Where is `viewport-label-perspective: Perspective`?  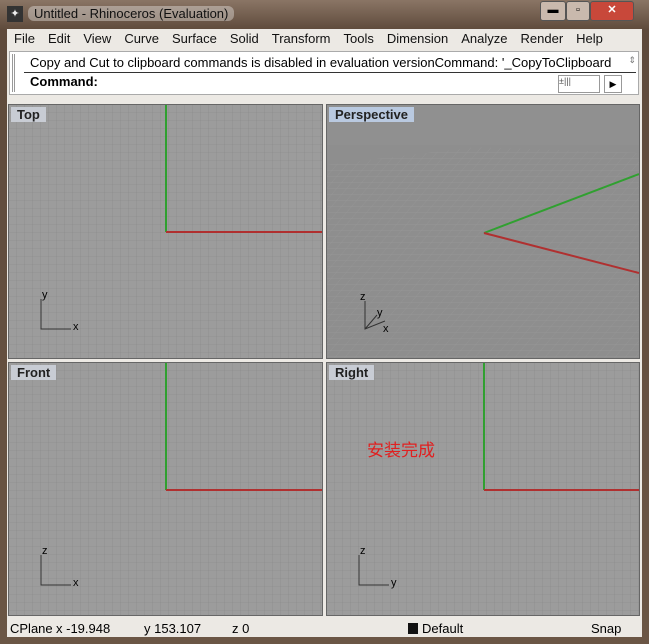
viewport-label-perspective: Perspective is located at coordinates (371, 114).